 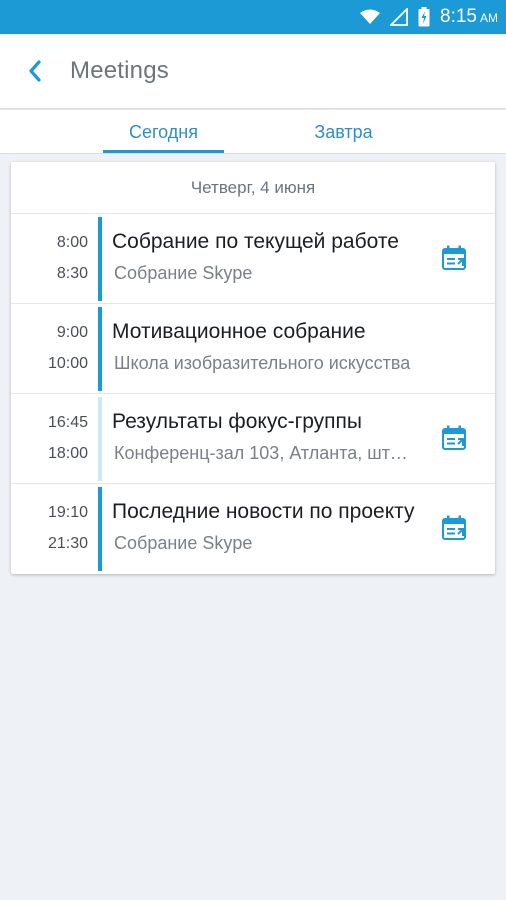 What do you see at coordinates (253, 188) in the screenshot?
I see `day-header: Четверг, 4 июня` at bounding box center [253, 188].